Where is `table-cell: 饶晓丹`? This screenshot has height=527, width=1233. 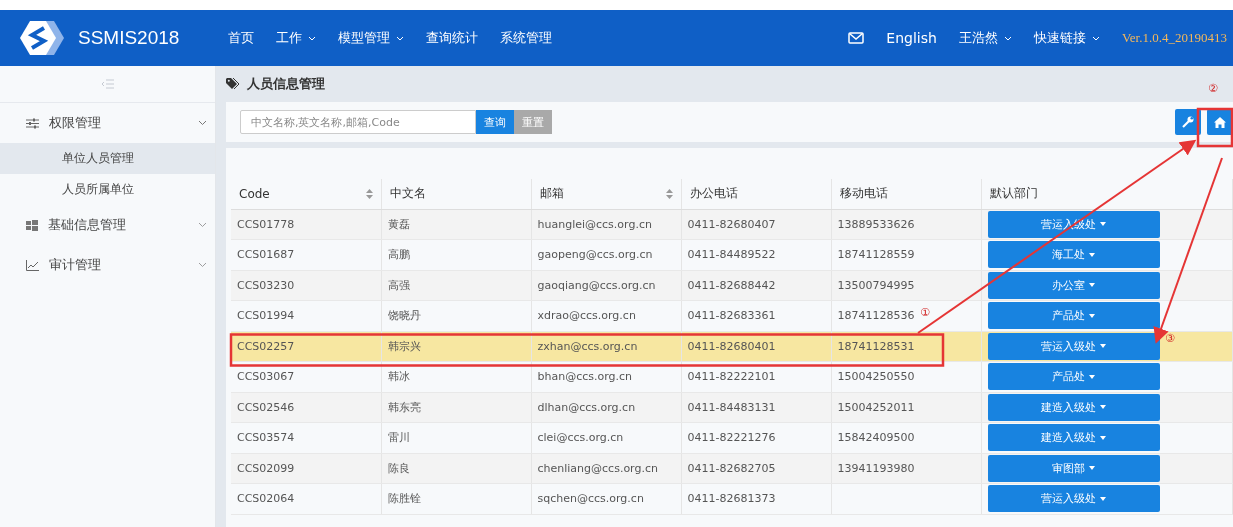 table-cell: 饶晓丹 is located at coordinates (404, 316).